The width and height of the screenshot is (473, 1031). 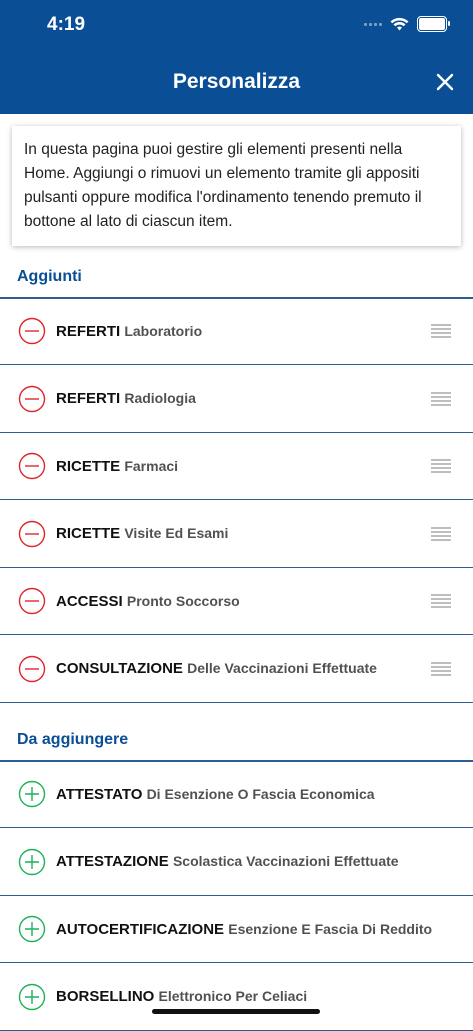 What do you see at coordinates (445, 82) in the screenshot?
I see `close-icon` at bounding box center [445, 82].